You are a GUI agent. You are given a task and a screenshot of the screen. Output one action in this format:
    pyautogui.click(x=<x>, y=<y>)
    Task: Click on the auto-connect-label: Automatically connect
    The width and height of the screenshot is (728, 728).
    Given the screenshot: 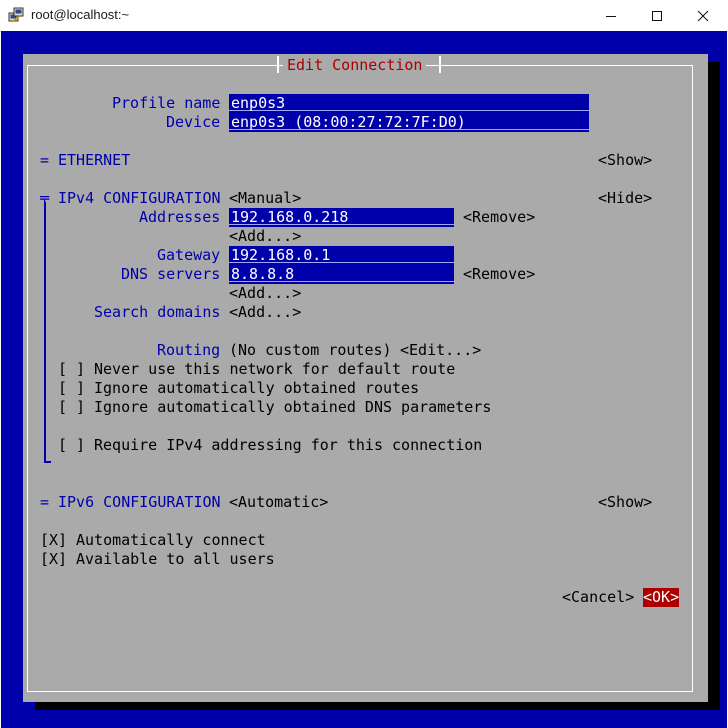 What is the action you would take?
    pyautogui.click(x=171, y=540)
    